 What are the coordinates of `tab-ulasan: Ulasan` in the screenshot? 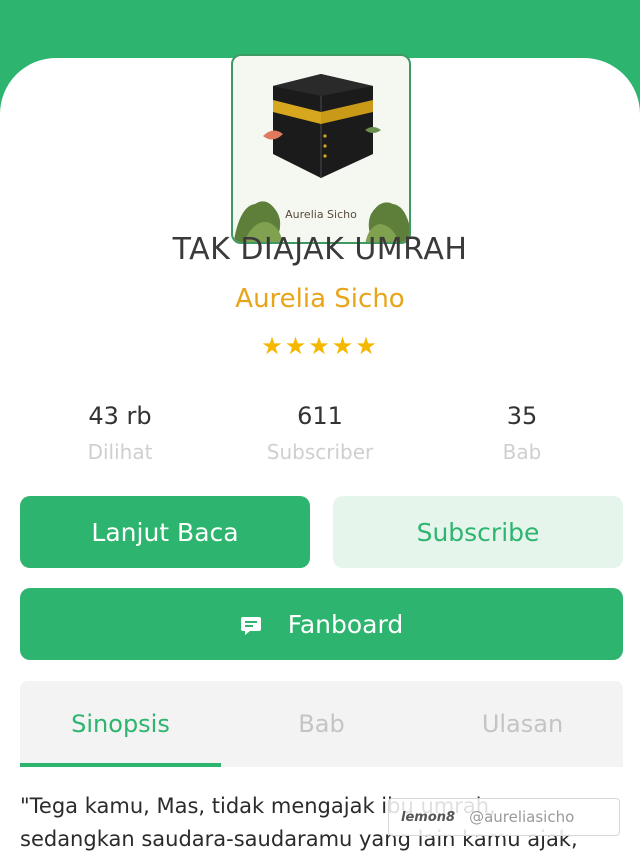 It's located at (522, 724).